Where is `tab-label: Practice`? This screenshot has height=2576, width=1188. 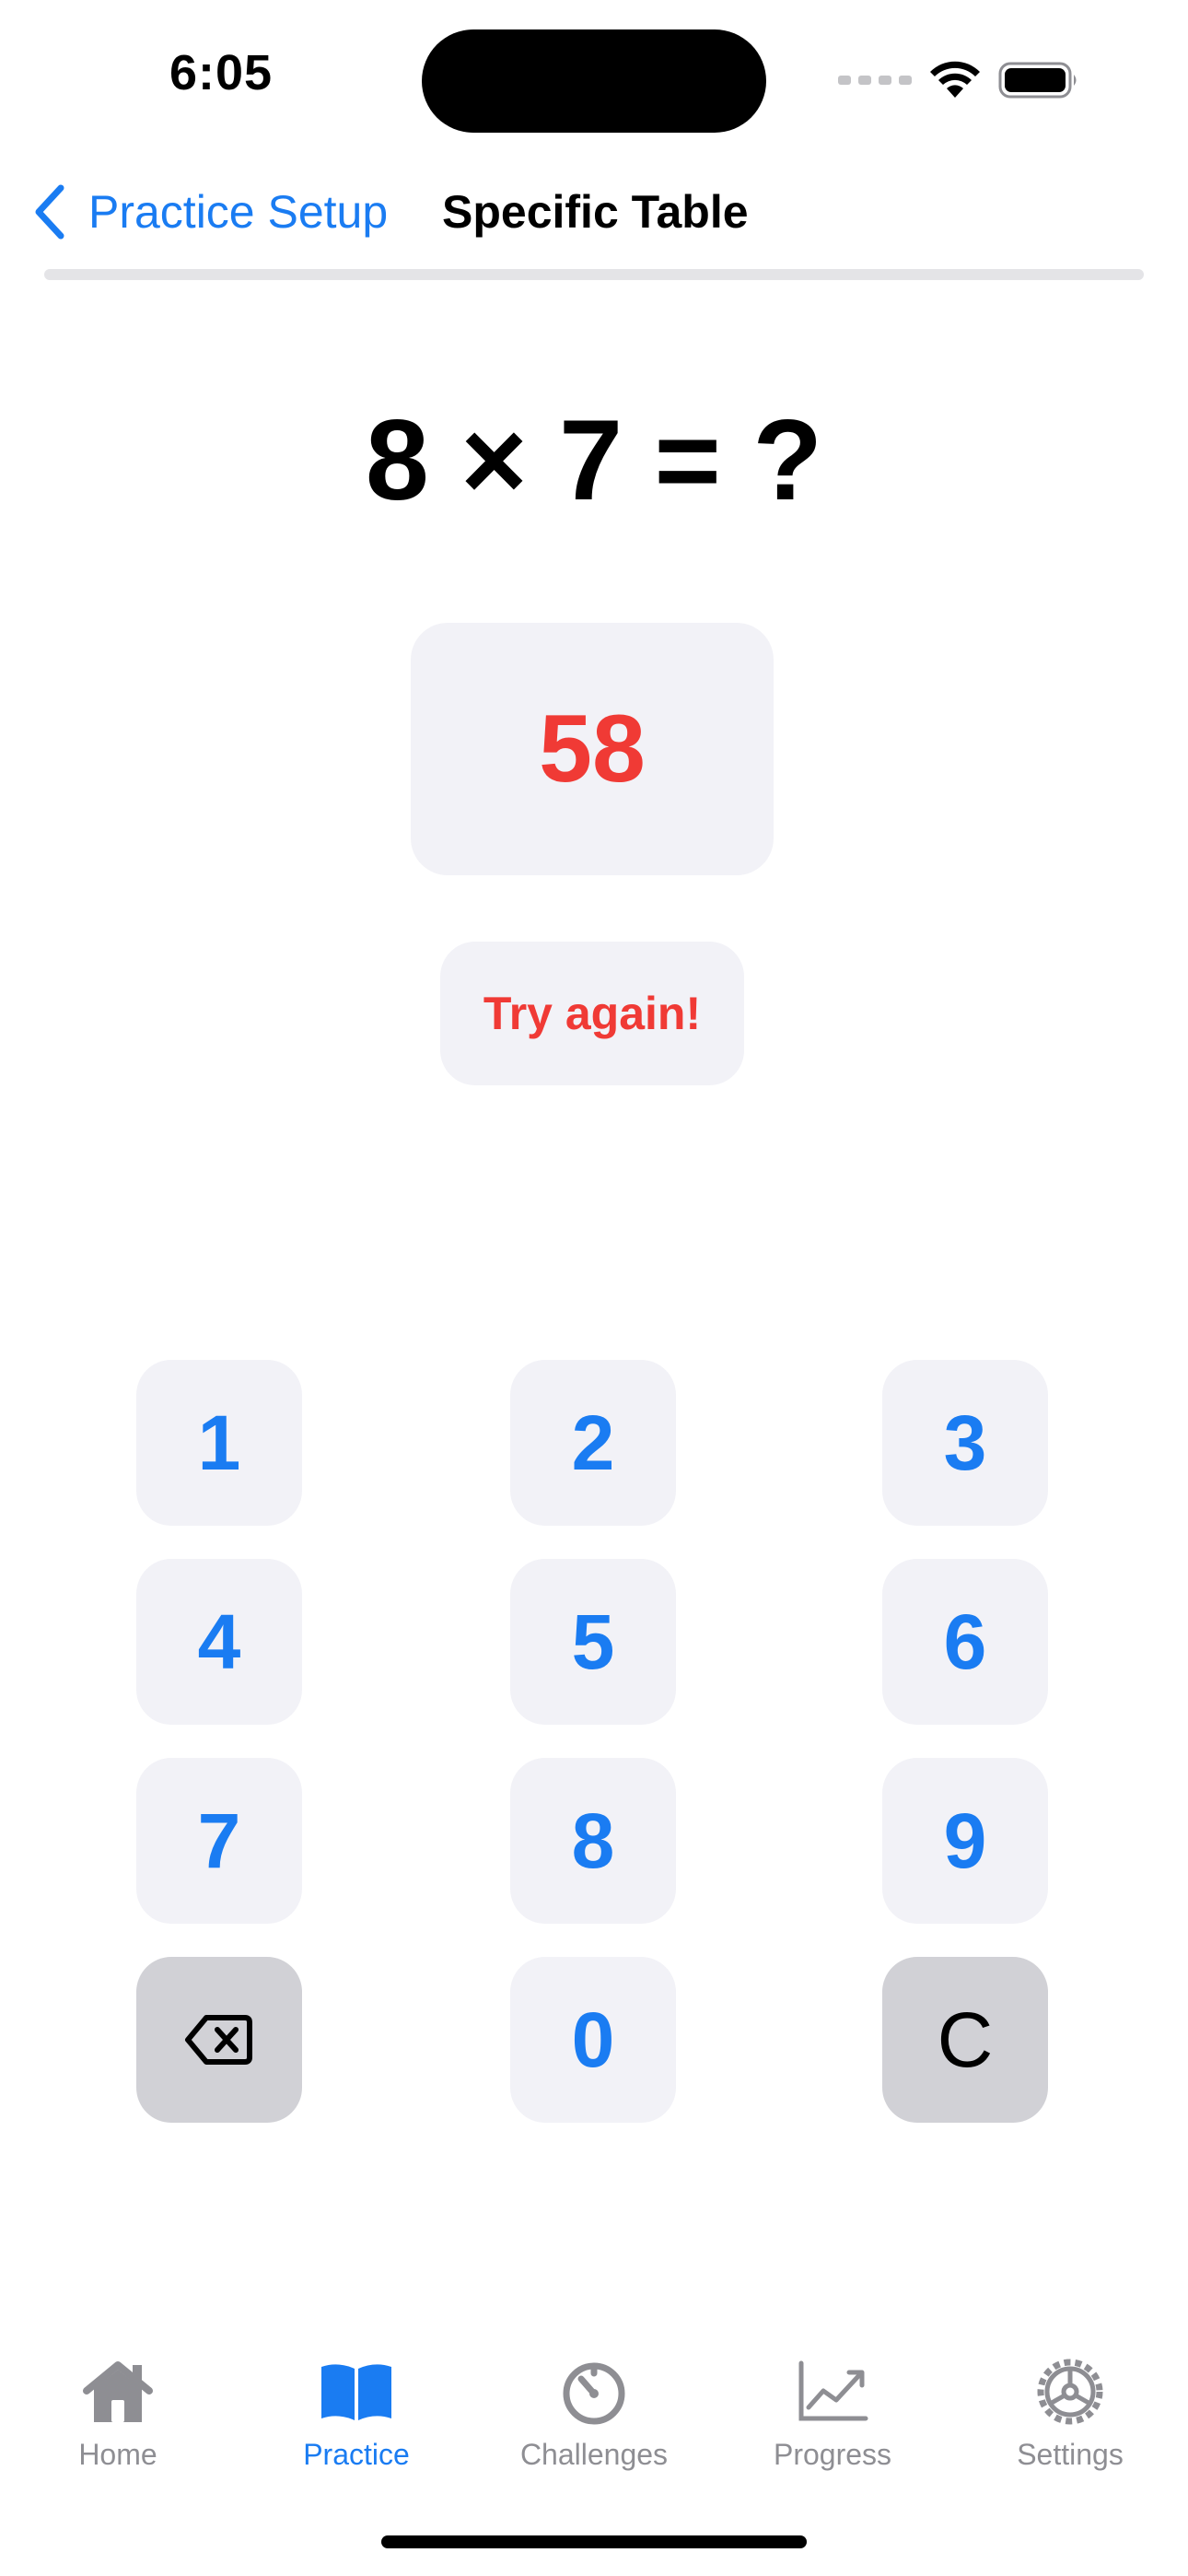
tab-label: Practice is located at coordinates (356, 2454).